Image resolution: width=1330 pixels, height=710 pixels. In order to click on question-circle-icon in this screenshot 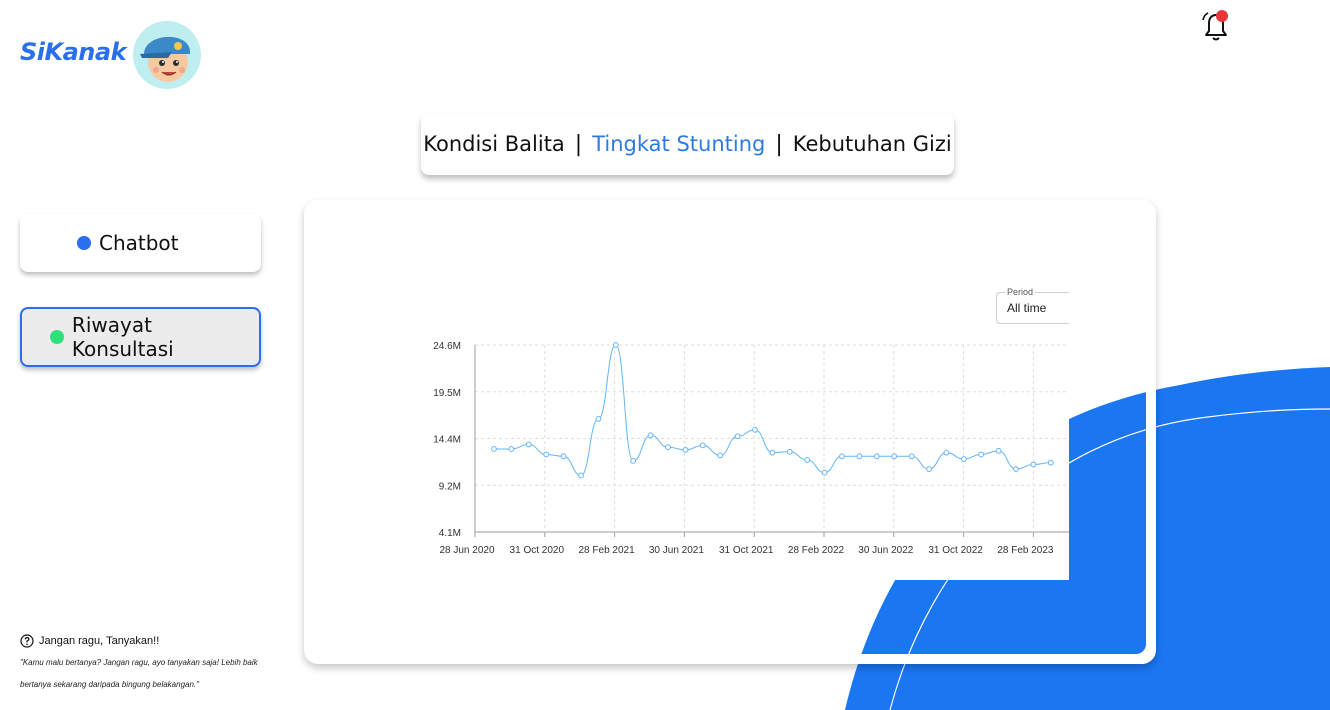, I will do `click(27, 641)`.